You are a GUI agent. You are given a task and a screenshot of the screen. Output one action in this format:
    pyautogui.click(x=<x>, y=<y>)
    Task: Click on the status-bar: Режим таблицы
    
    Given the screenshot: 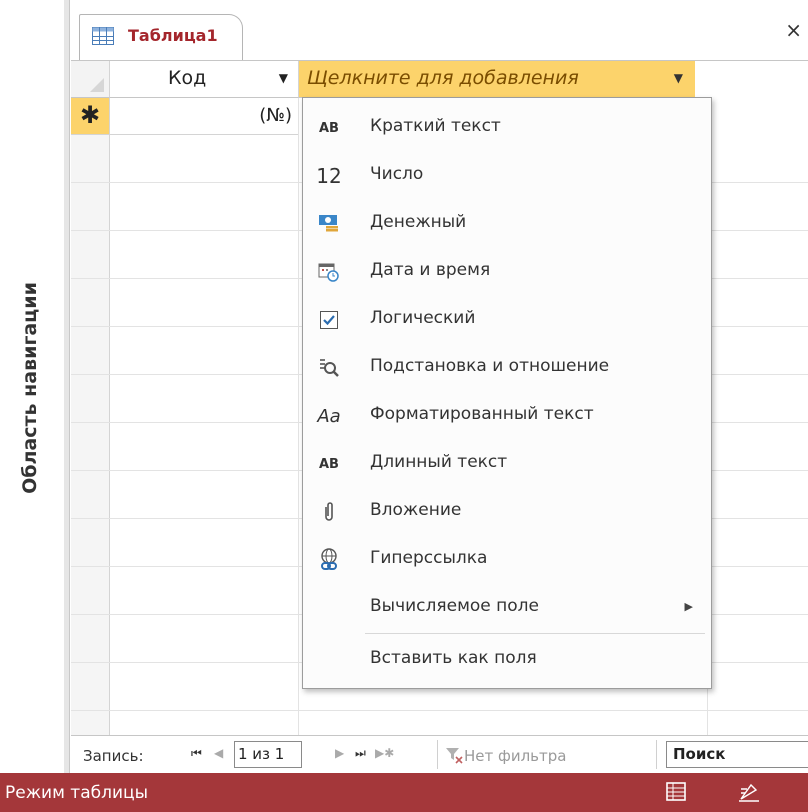 What is the action you would take?
    pyautogui.click(x=404, y=792)
    